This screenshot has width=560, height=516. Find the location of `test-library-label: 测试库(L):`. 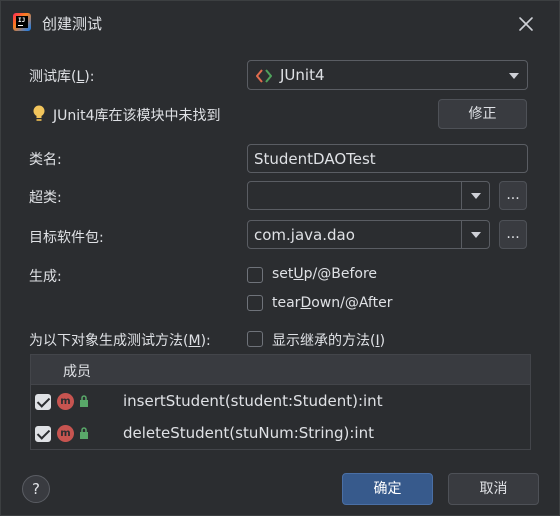

test-library-label: 测试库(L): is located at coordinates (62, 77).